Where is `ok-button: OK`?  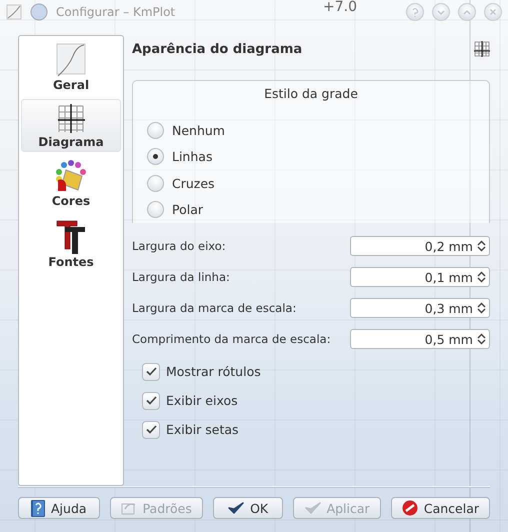 ok-button: OK is located at coordinates (248, 508).